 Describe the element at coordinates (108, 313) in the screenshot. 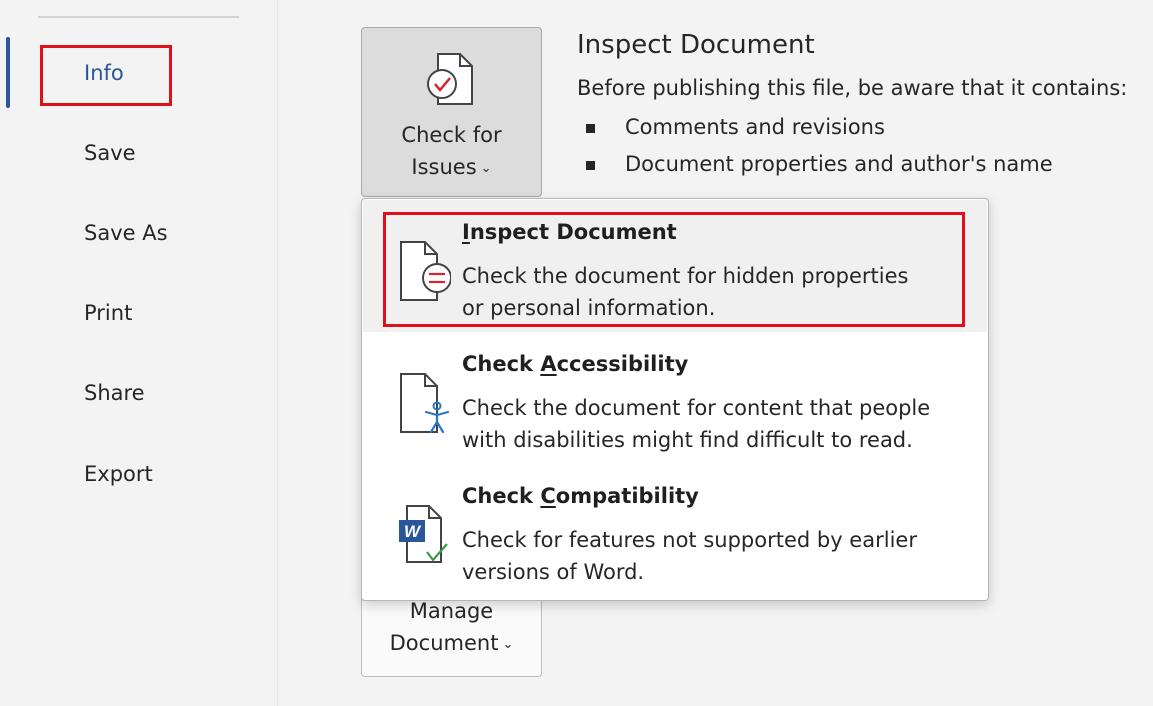

I see `sidebar-item-print: Print` at that location.